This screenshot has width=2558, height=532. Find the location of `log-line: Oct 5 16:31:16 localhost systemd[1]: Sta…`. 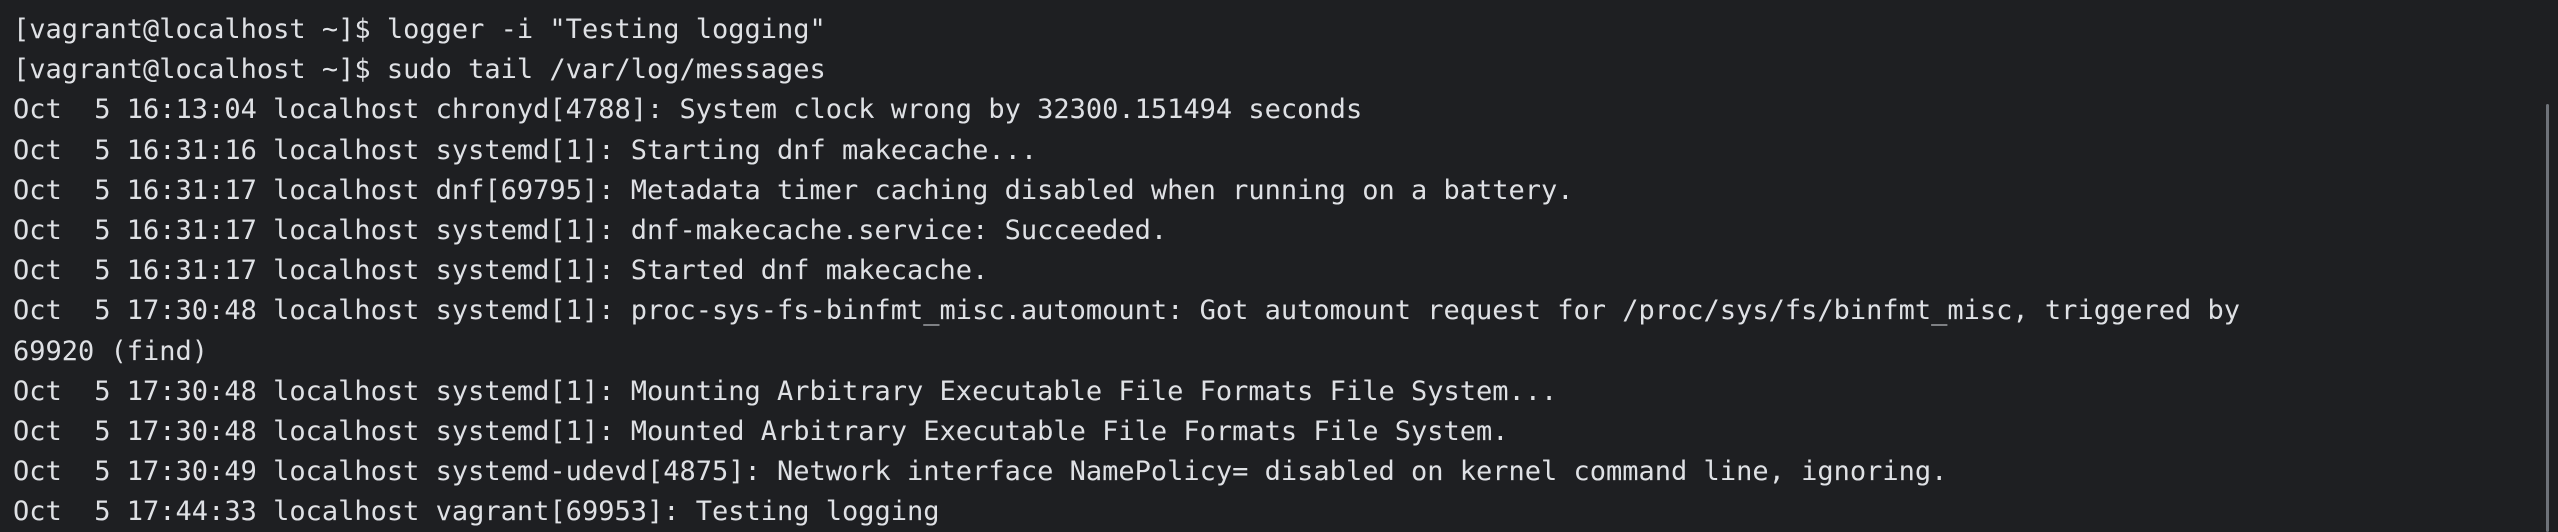

log-line: Oct 5 16:31:16 localhost systemd[1]: Sta… is located at coordinates (525, 150).